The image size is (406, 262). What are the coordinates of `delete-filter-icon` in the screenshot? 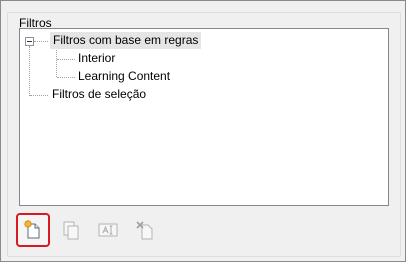 It's located at (144, 230).